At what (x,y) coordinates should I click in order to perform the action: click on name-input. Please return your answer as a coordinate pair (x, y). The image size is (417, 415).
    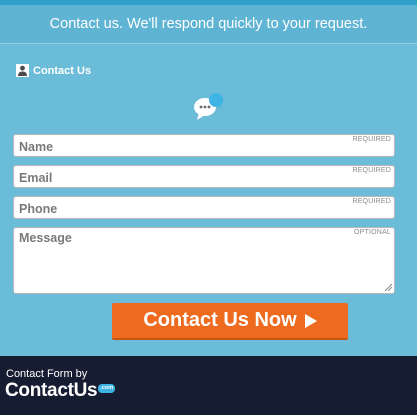
    Looking at the image, I should click on (204, 145).